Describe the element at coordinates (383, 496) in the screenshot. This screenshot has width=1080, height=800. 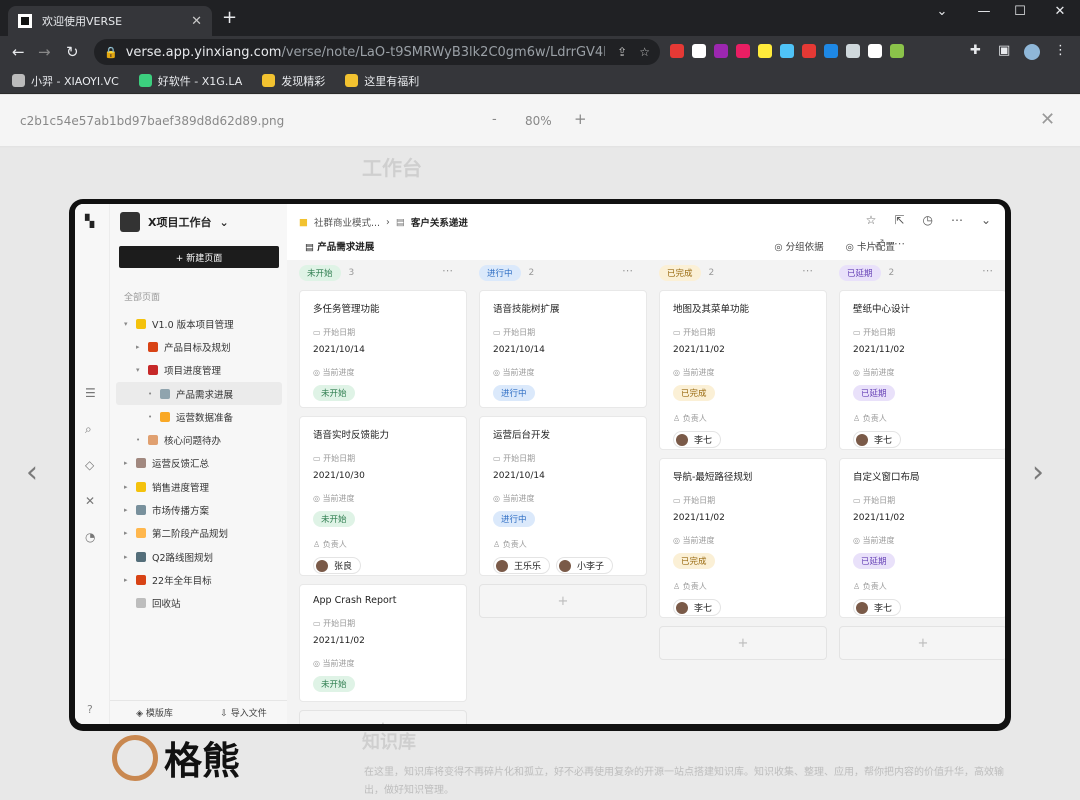
I see `kanban-card: 语音实时反馈能力 ▭ 开始日期 2021/10/30 ◎ 当前进度 未开始 ♙ 负责人 张良` at that location.